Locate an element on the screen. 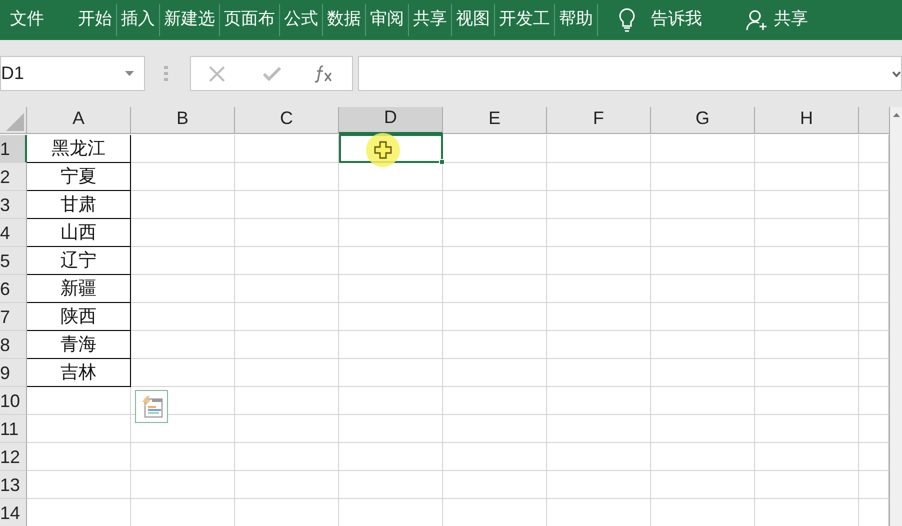 Image resolution: width=902 pixels, height=526 pixels. ribbon-tab: 插入 is located at coordinates (137, 20).